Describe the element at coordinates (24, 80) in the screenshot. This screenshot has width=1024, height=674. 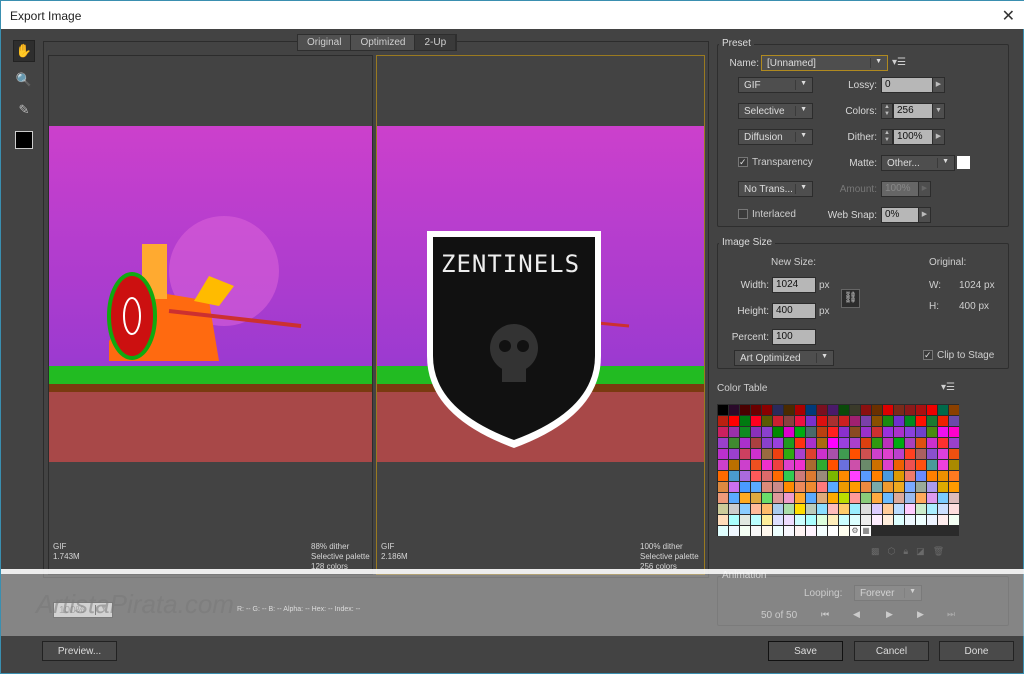
I see `zoom-tool-icon: 🔍` at that location.